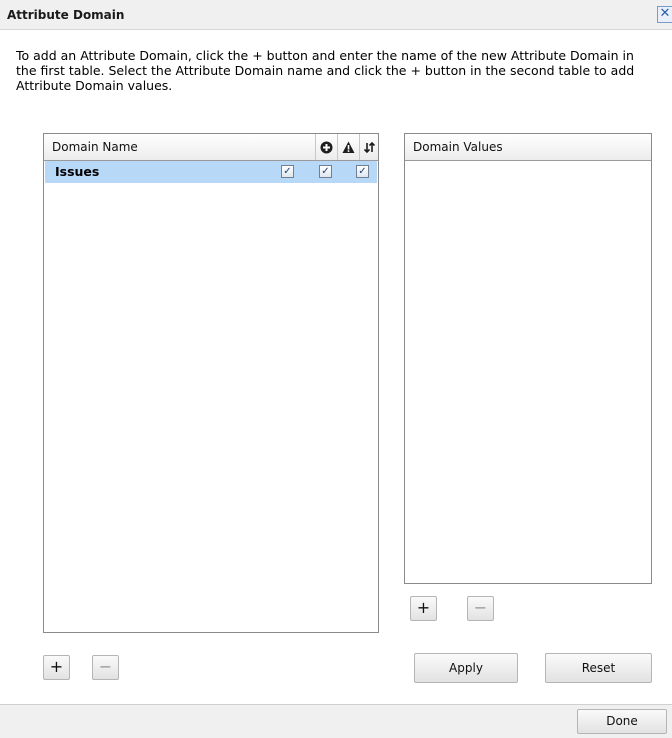 The height and width of the screenshot is (738, 672). I want to click on dialog-footer: Done, so click(336, 721).